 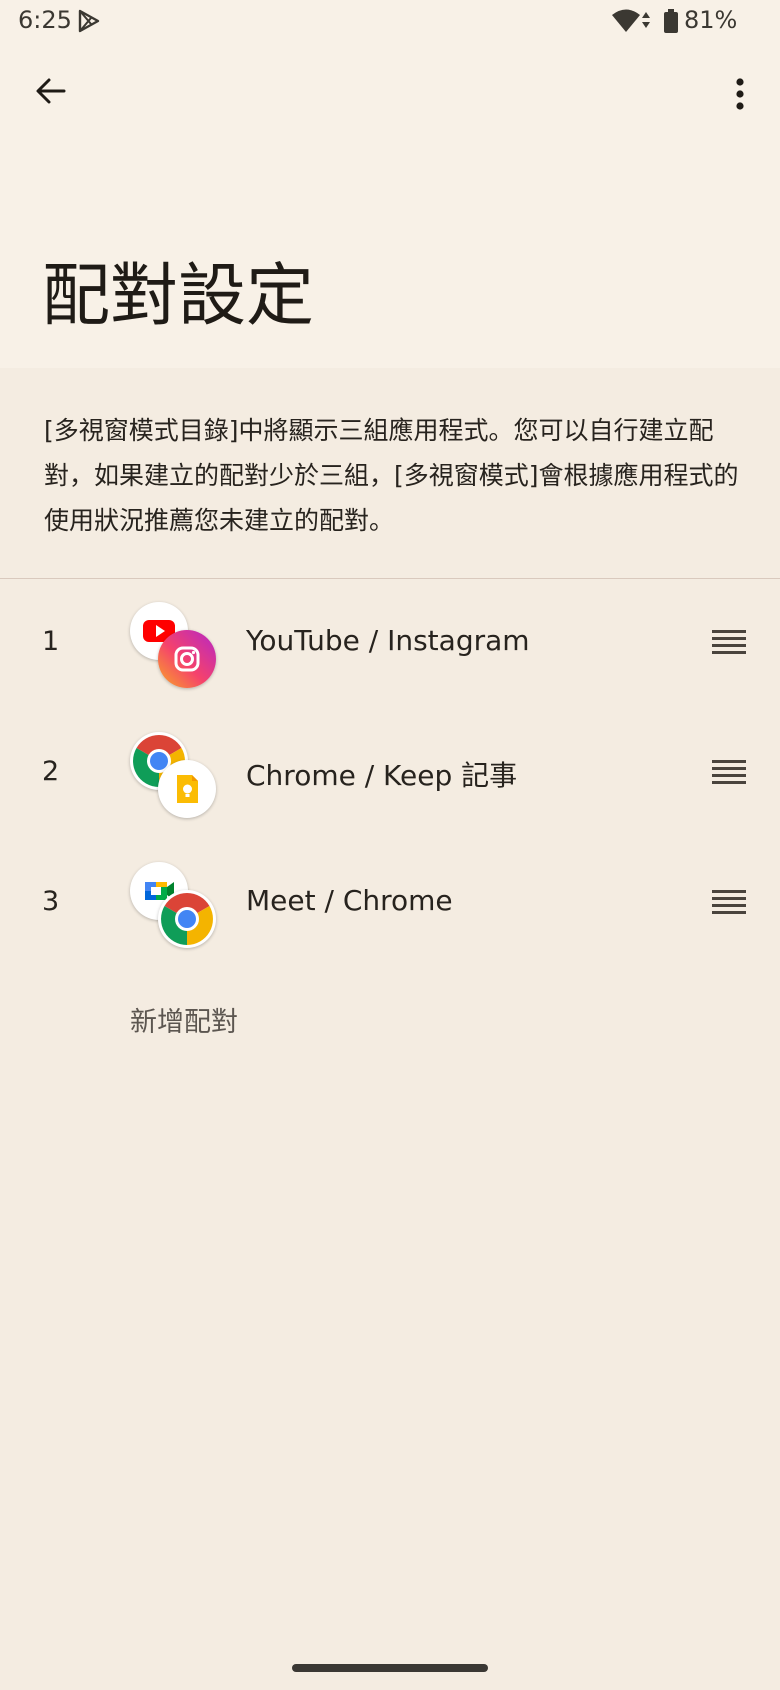 I want to click on more-options-button, so click(x=740, y=94).